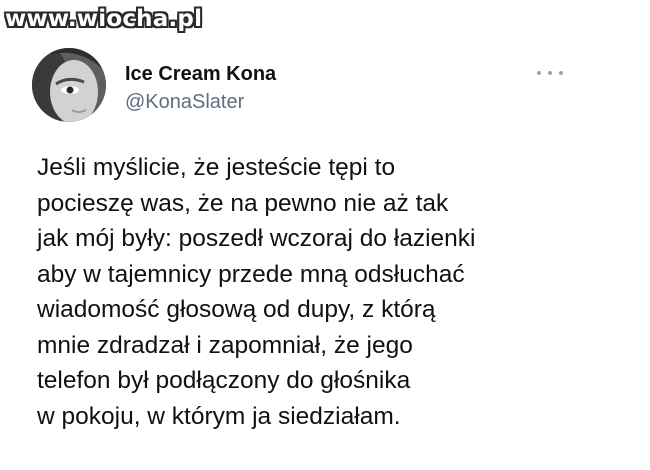  Describe the element at coordinates (243, 203) in the screenshot. I see `tweet-line: pocieszę was, że na pewno nie aż tak` at that location.